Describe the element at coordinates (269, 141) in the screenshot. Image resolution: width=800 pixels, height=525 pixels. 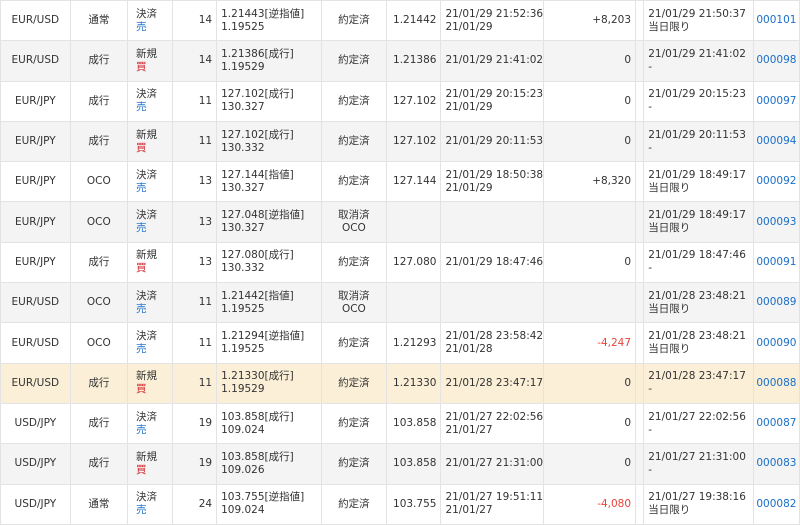
I see `order-price: 127.102[成行] 130.332` at that location.